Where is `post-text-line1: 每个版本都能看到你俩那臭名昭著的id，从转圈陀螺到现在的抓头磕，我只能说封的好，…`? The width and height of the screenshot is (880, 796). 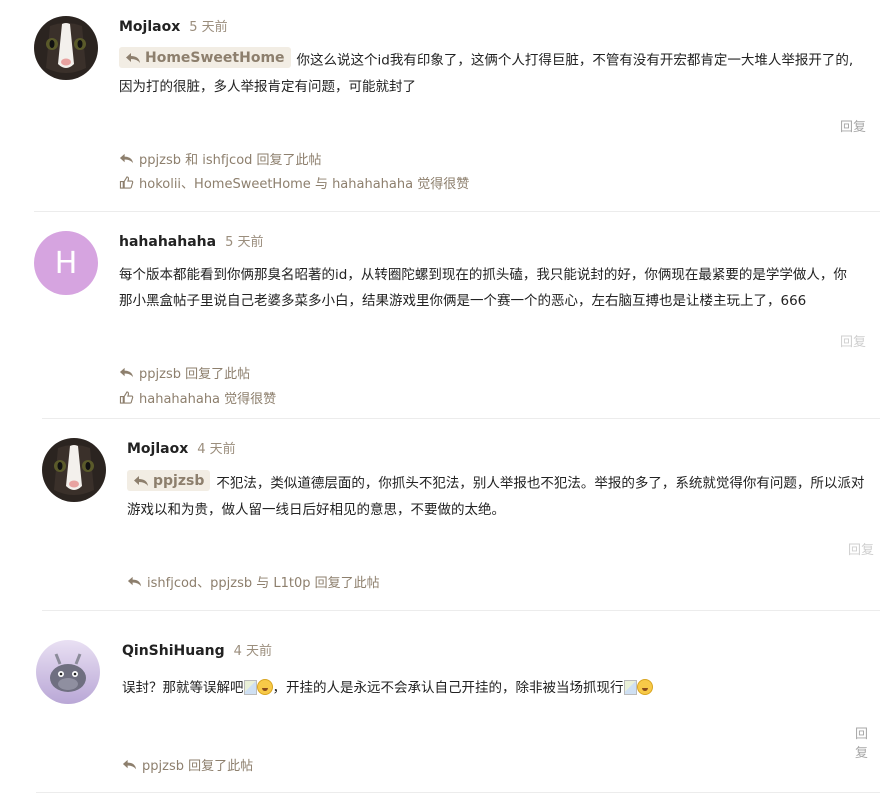
post-text-line1: 每个版本都能看到你俩那臭名昭著的id，从转圈陀螺到现在的抓头磕，我只能说封的好，… is located at coordinates (483, 275).